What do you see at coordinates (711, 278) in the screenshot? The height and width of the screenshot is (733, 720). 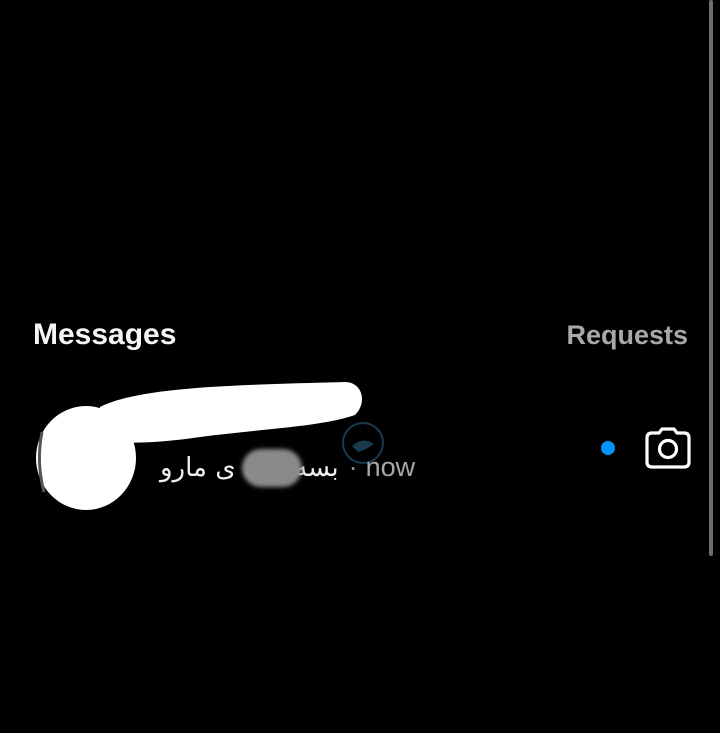 I see `scrollbar` at bounding box center [711, 278].